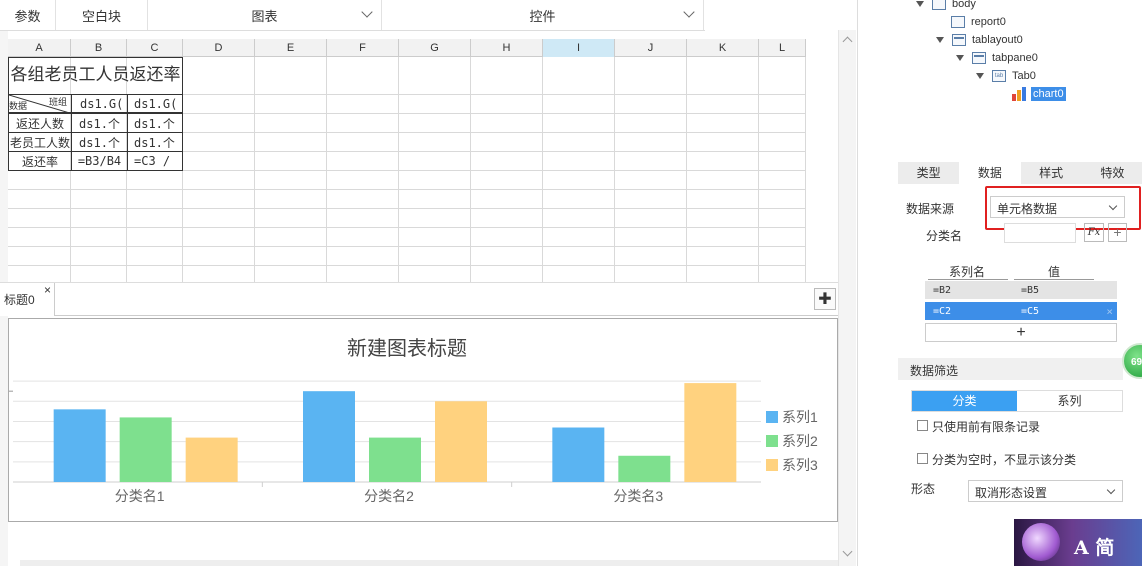 The height and width of the screenshot is (566, 1142). Describe the element at coordinates (99, 48) in the screenshot. I see `column-header-b: B` at that location.